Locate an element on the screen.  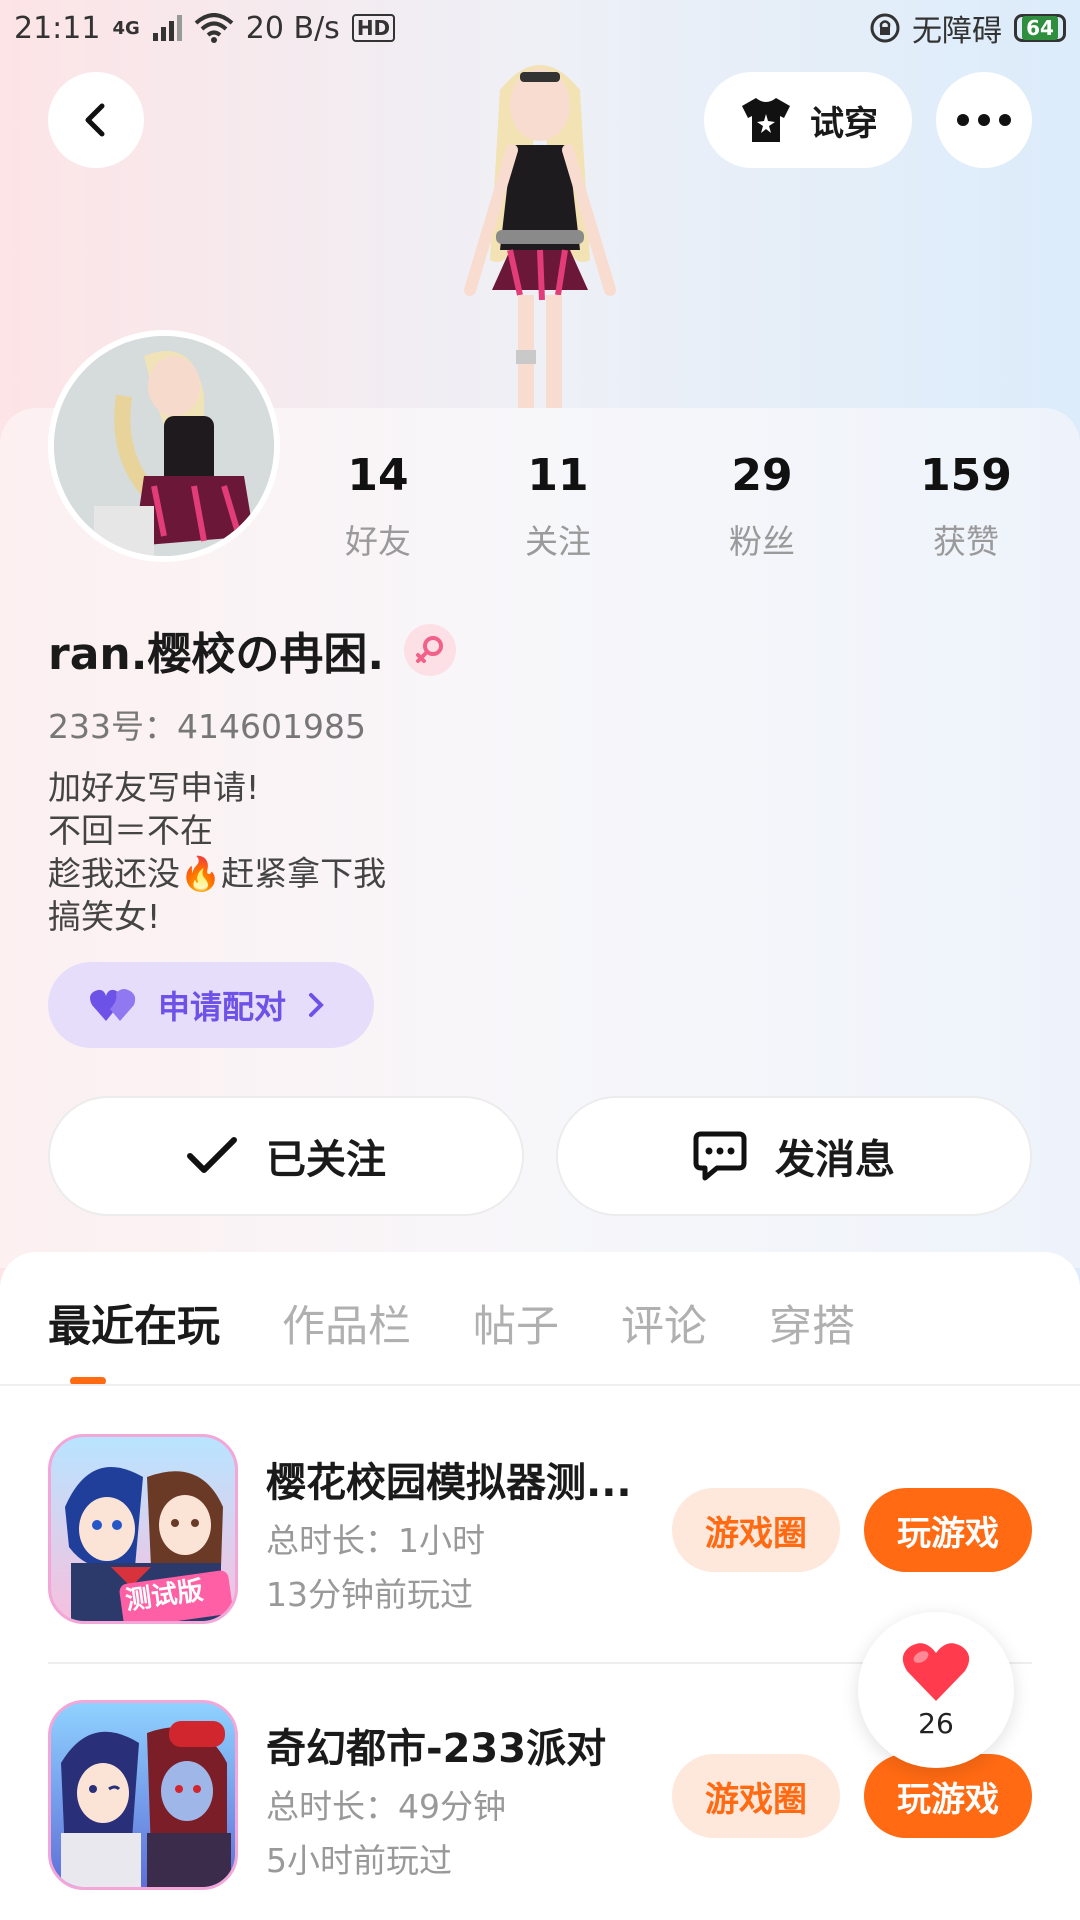
follow-button: 已关注 is located at coordinates (286, 1156).